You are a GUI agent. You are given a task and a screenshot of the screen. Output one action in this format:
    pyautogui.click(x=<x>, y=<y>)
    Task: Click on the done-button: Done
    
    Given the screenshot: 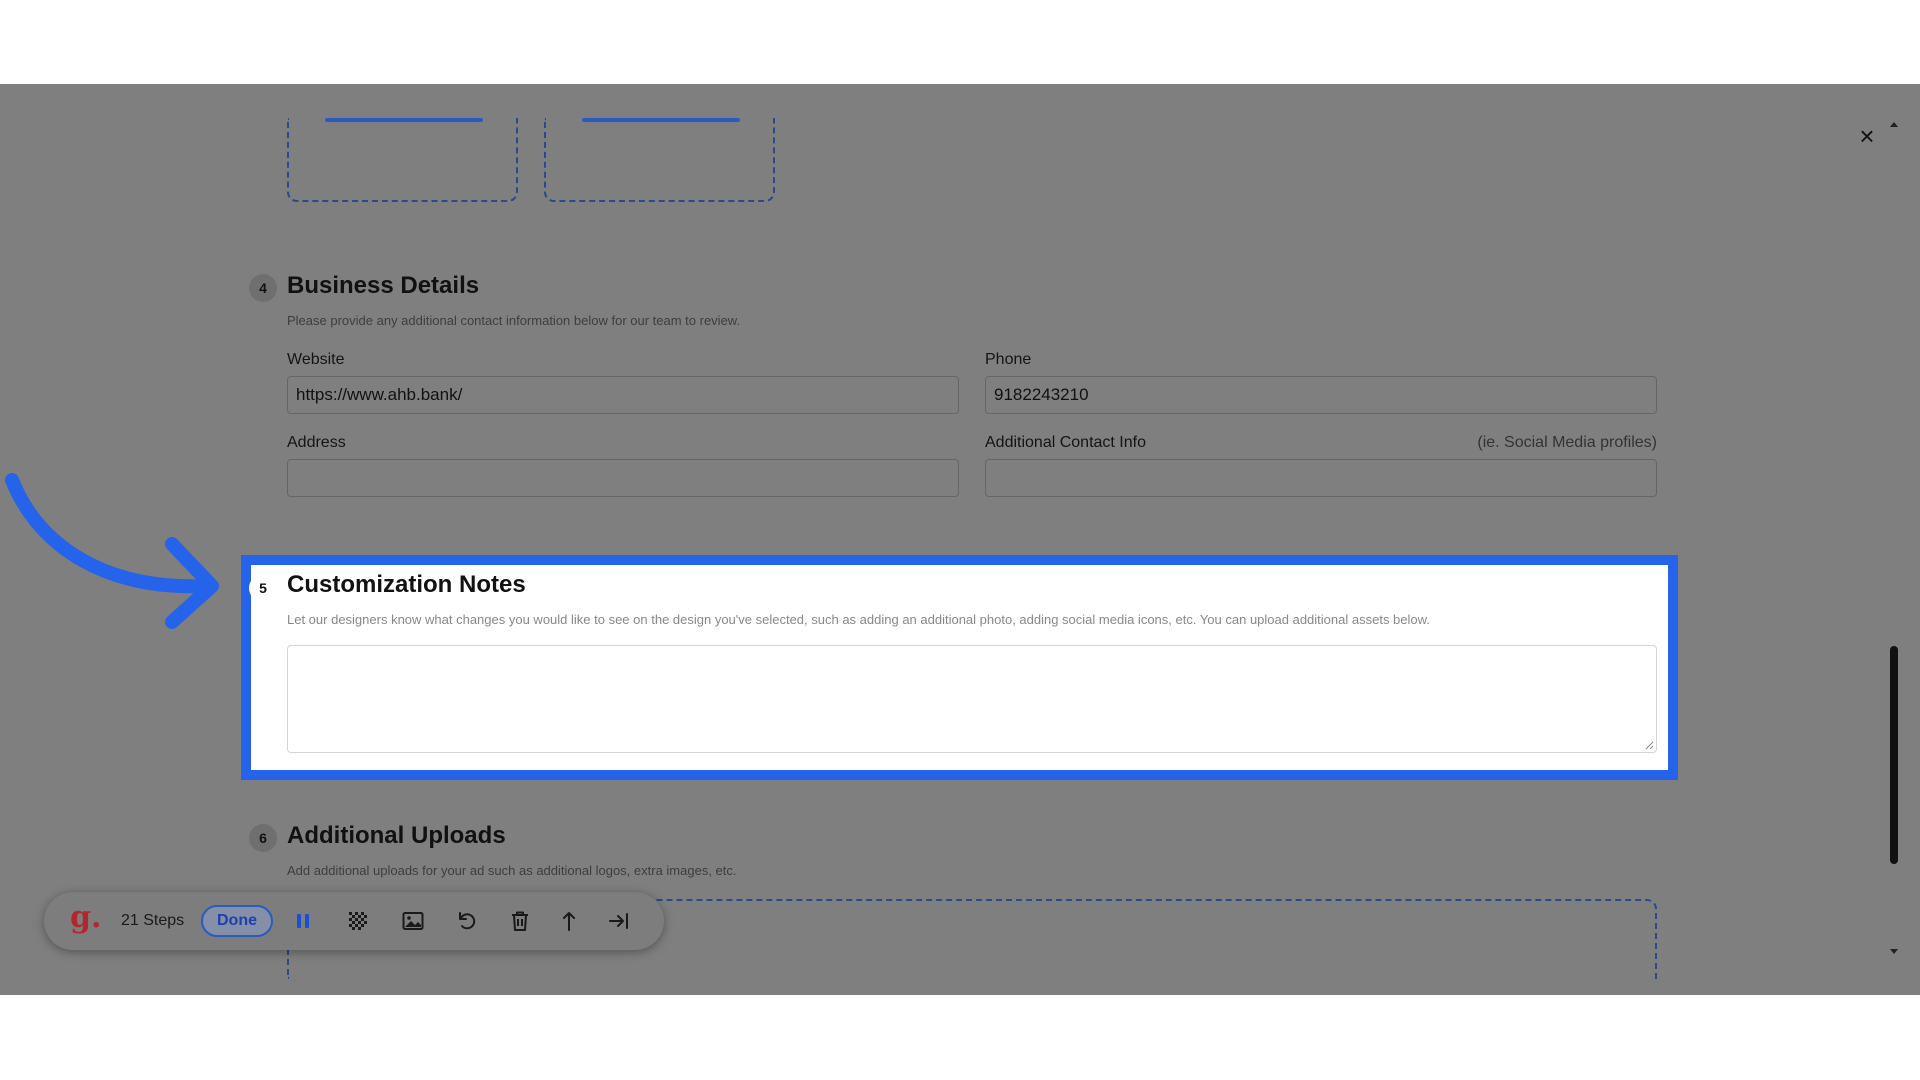 What is the action you would take?
    pyautogui.click(x=237, y=921)
    